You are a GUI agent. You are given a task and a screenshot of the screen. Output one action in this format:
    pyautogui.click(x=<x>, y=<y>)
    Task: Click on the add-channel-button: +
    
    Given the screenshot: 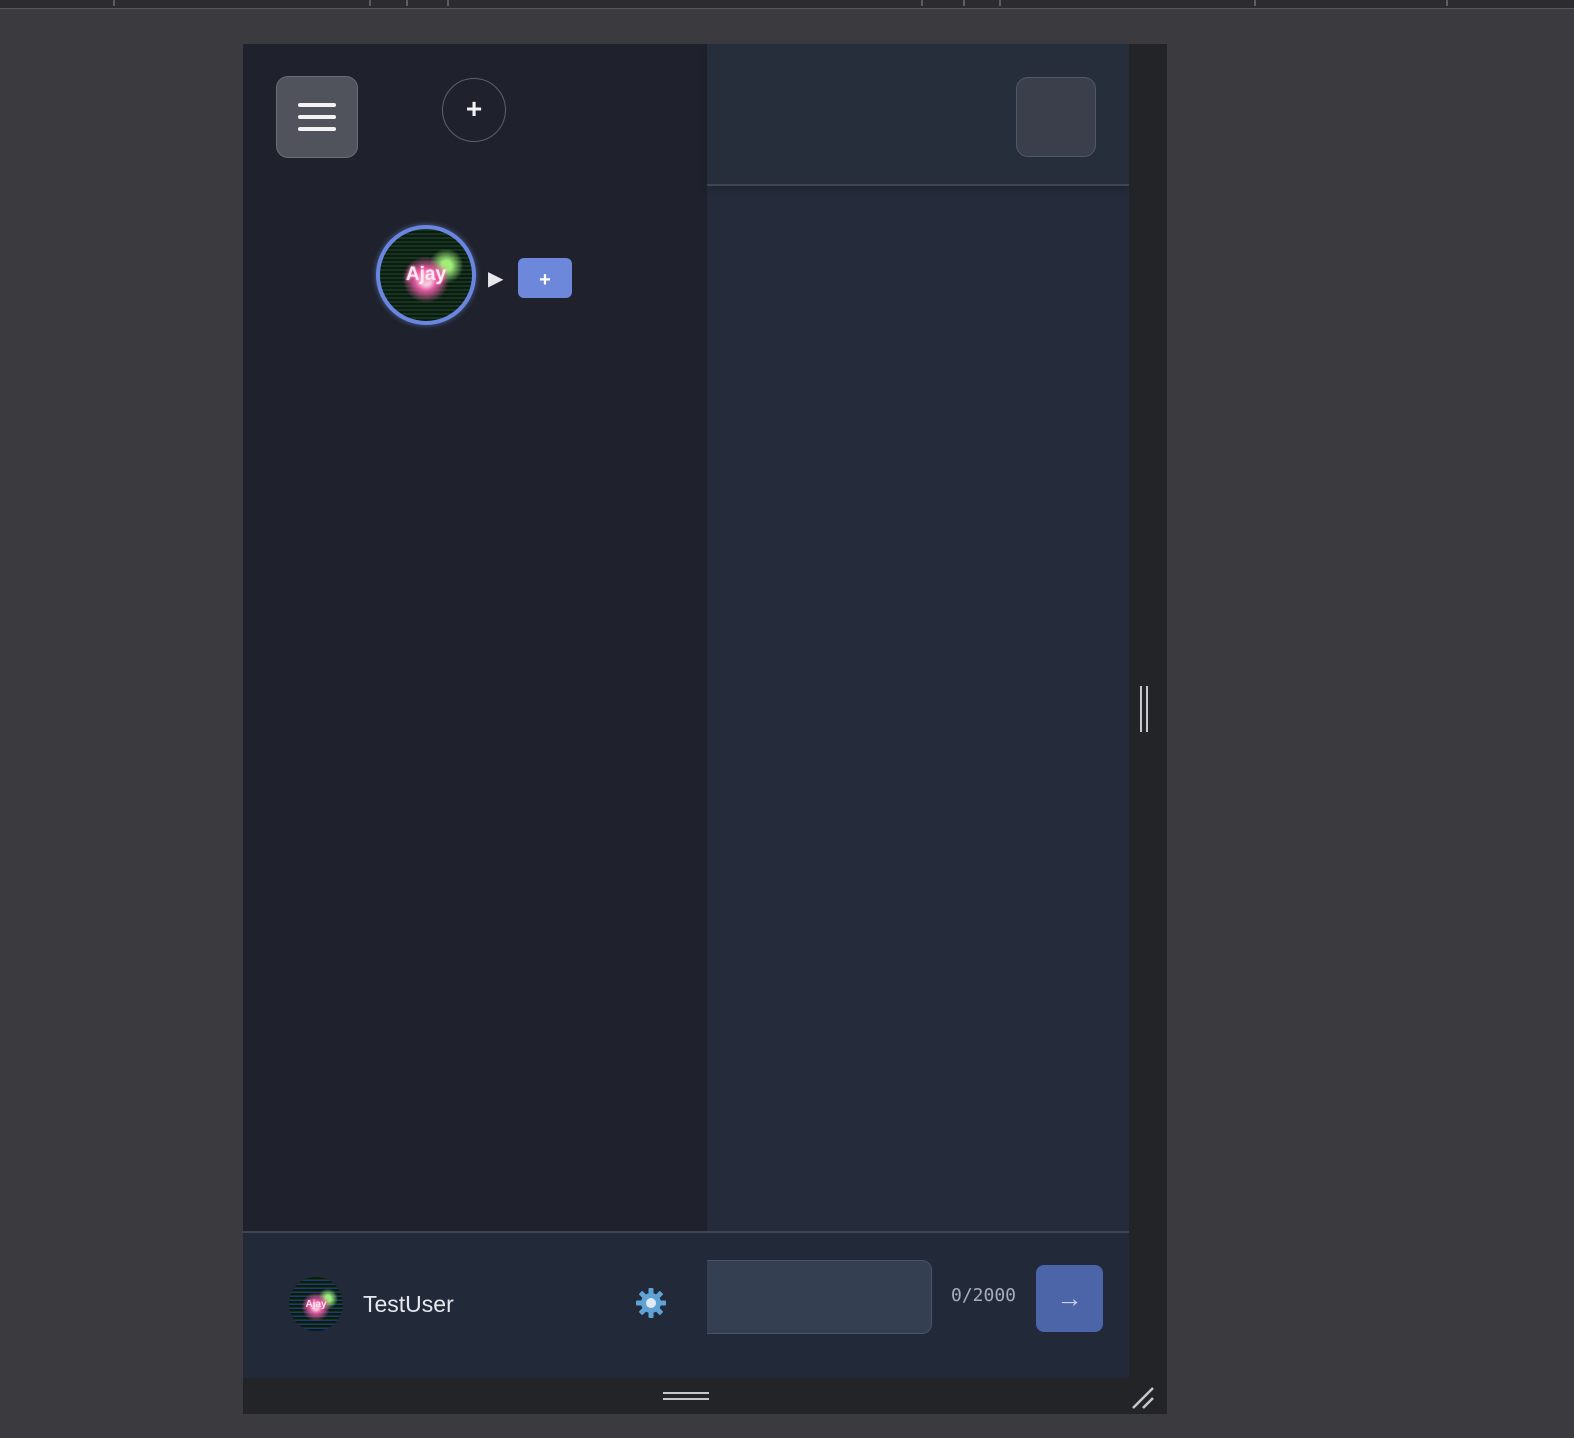 What is the action you would take?
    pyautogui.click(x=545, y=278)
    